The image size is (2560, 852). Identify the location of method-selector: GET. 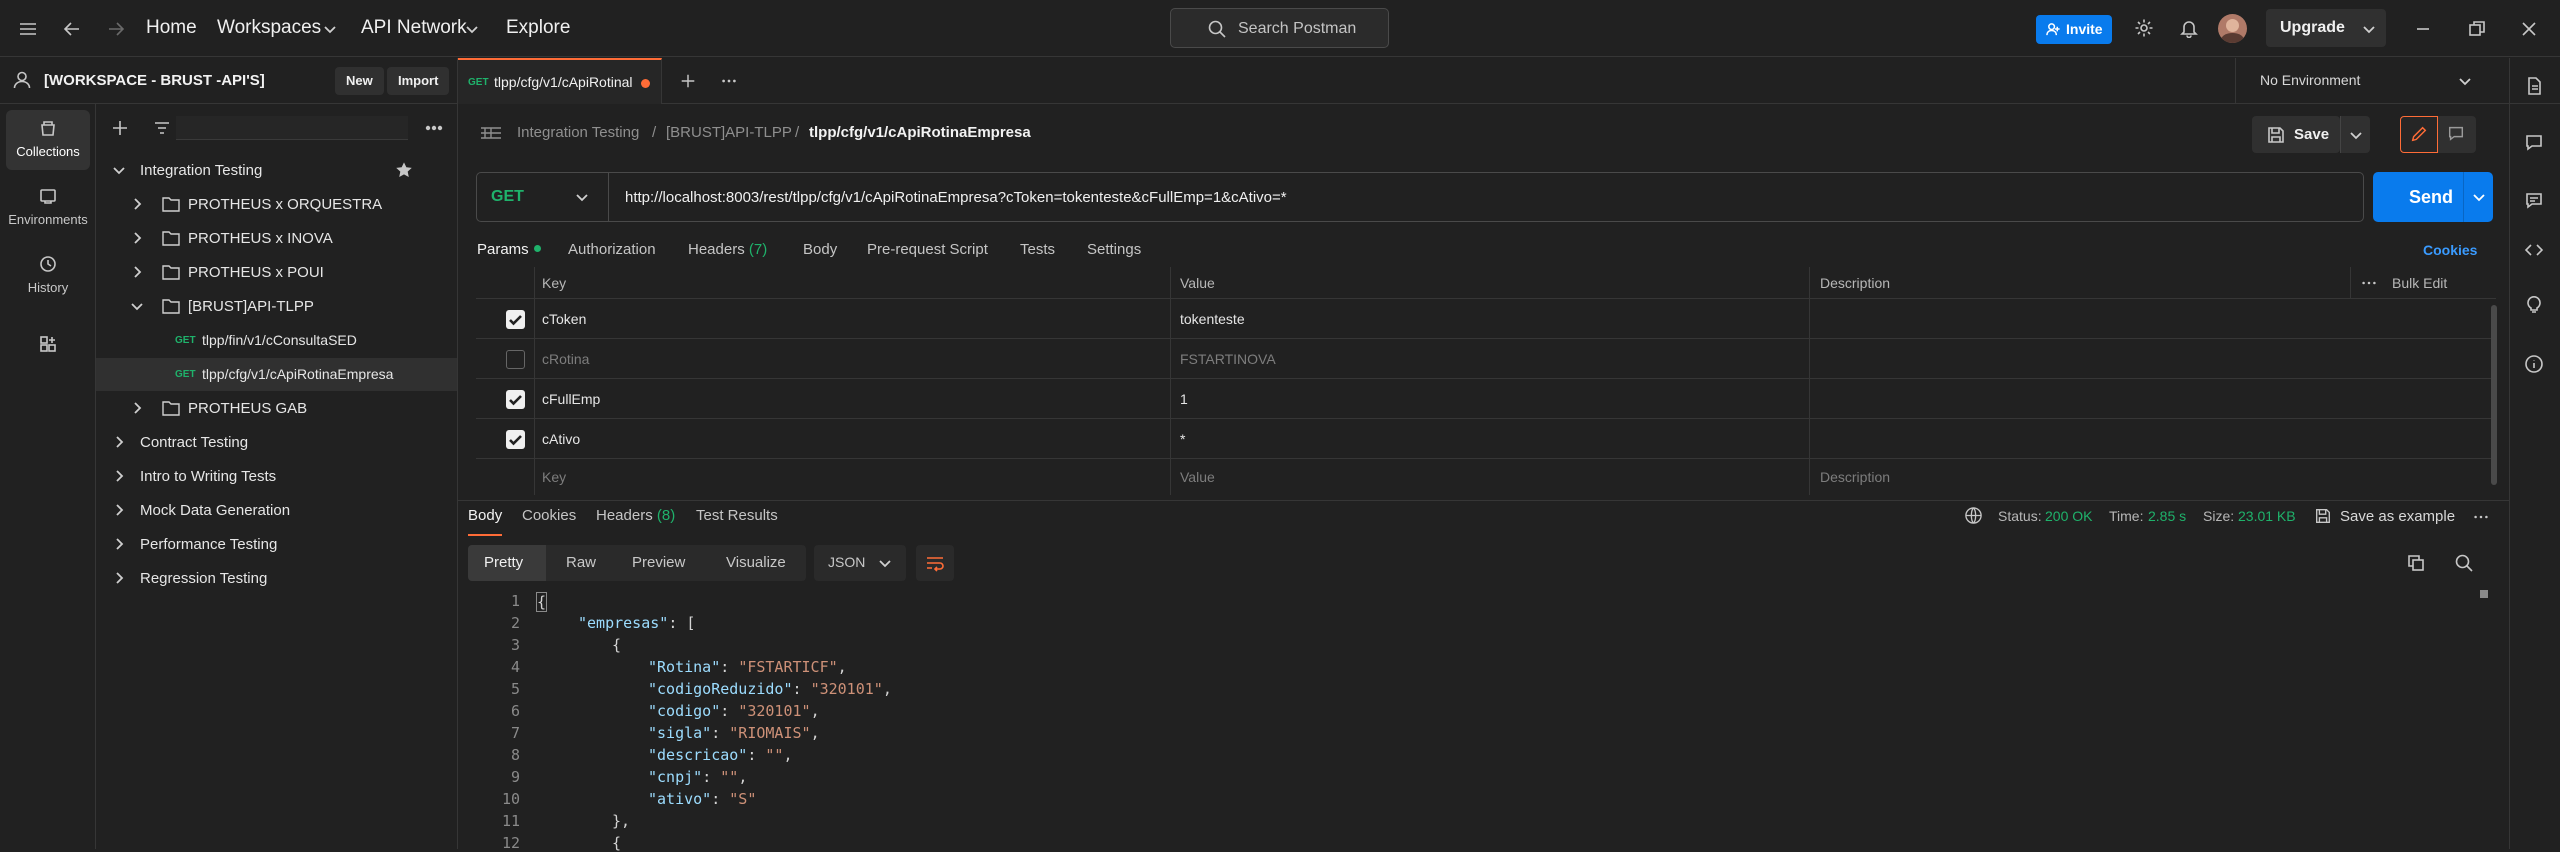
(543, 197).